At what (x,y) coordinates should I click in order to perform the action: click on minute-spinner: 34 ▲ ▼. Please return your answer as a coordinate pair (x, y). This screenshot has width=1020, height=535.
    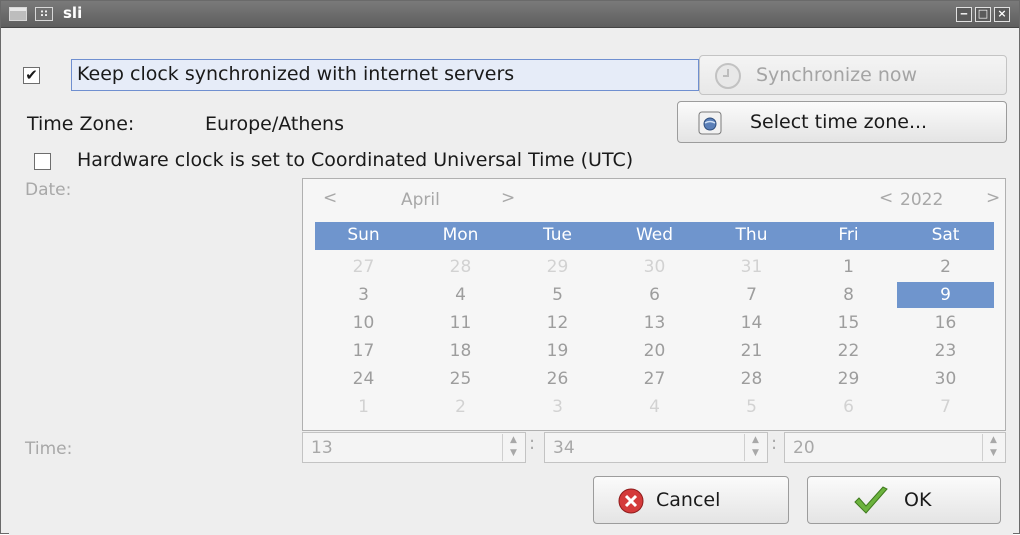
    Looking at the image, I should click on (656, 447).